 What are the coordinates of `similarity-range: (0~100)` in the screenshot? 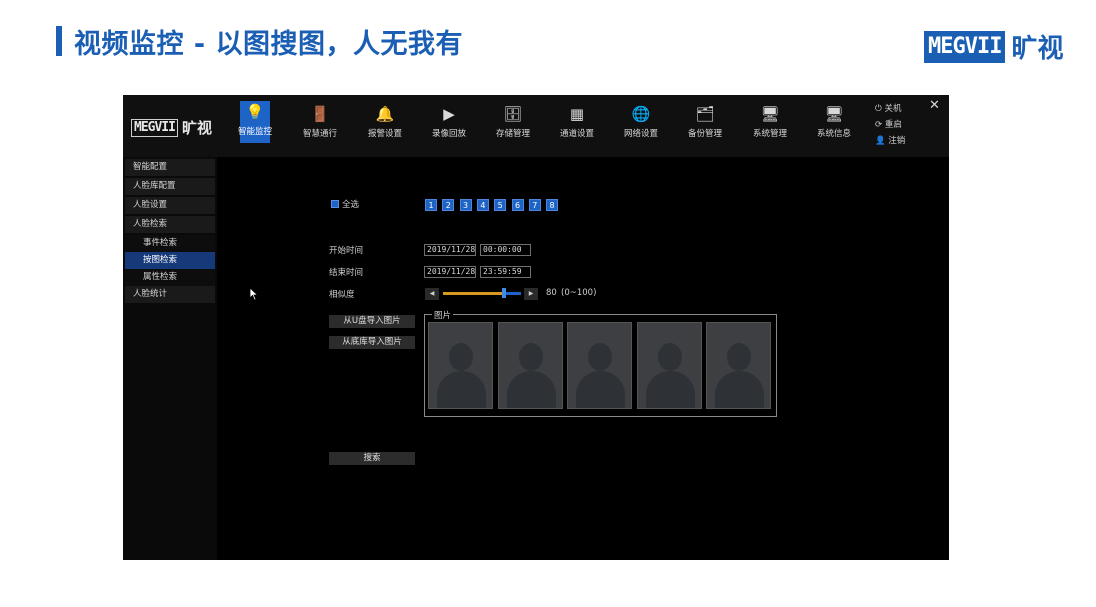 It's located at (579, 293).